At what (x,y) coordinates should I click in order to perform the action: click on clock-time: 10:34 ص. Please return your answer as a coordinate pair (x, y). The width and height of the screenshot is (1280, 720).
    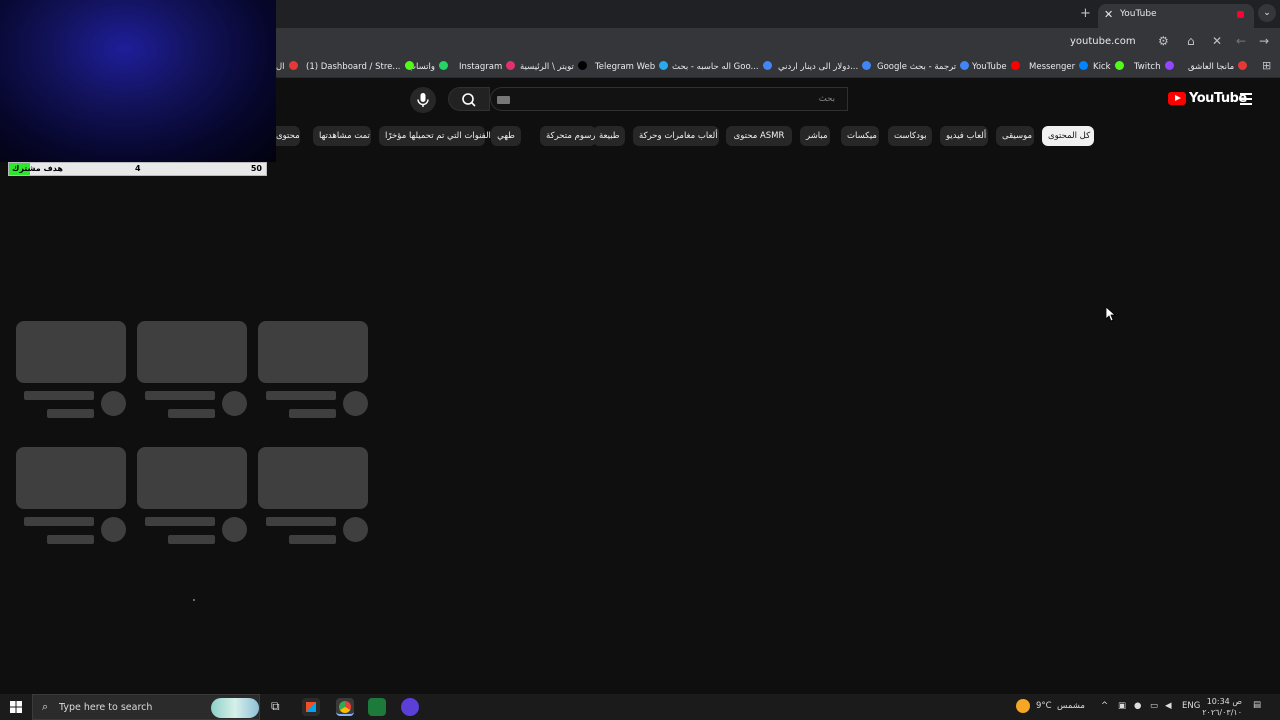
    Looking at the image, I should click on (1224, 701).